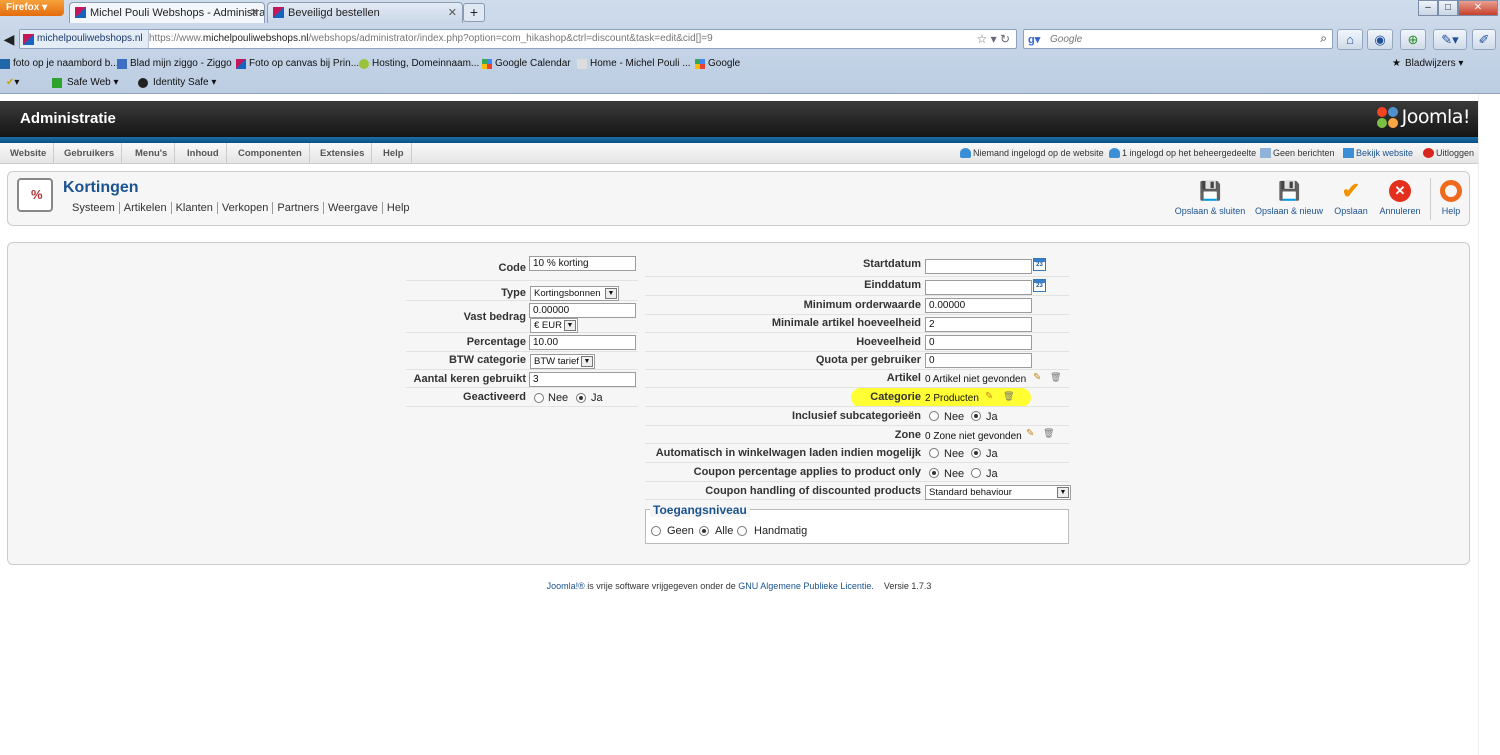 The image size is (1500, 755). What do you see at coordinates (94, 208) in the screenshot?
I see `submenu-system: Systeem` at bounding box center [94, 208].